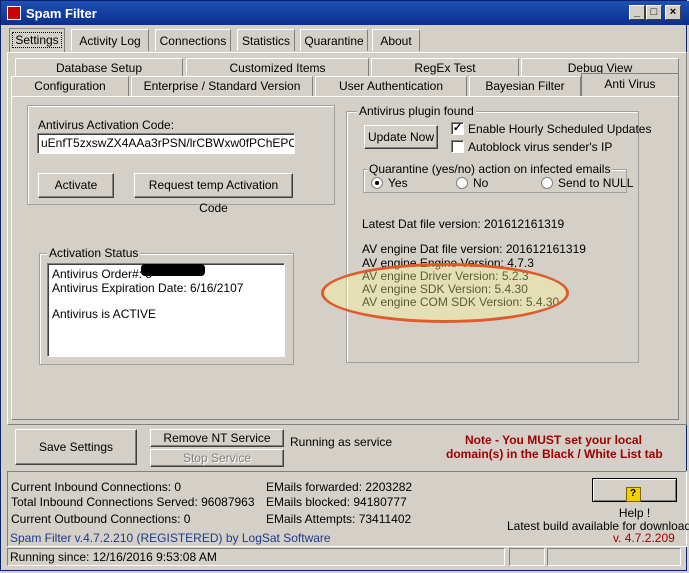  I want to click on tab-user-authentication: User Authentication, so click(391, 86).